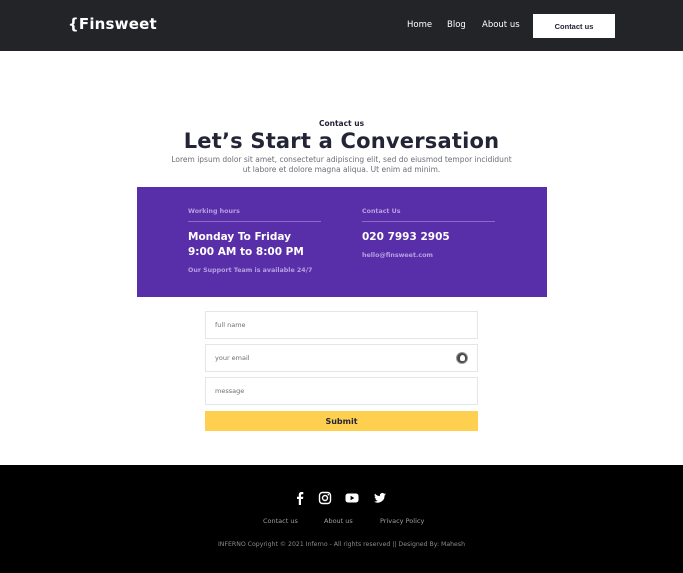  Describe the element at coordinates (214, 211) in the screenshot. I see `working-hours-label: Working hours` at that location.